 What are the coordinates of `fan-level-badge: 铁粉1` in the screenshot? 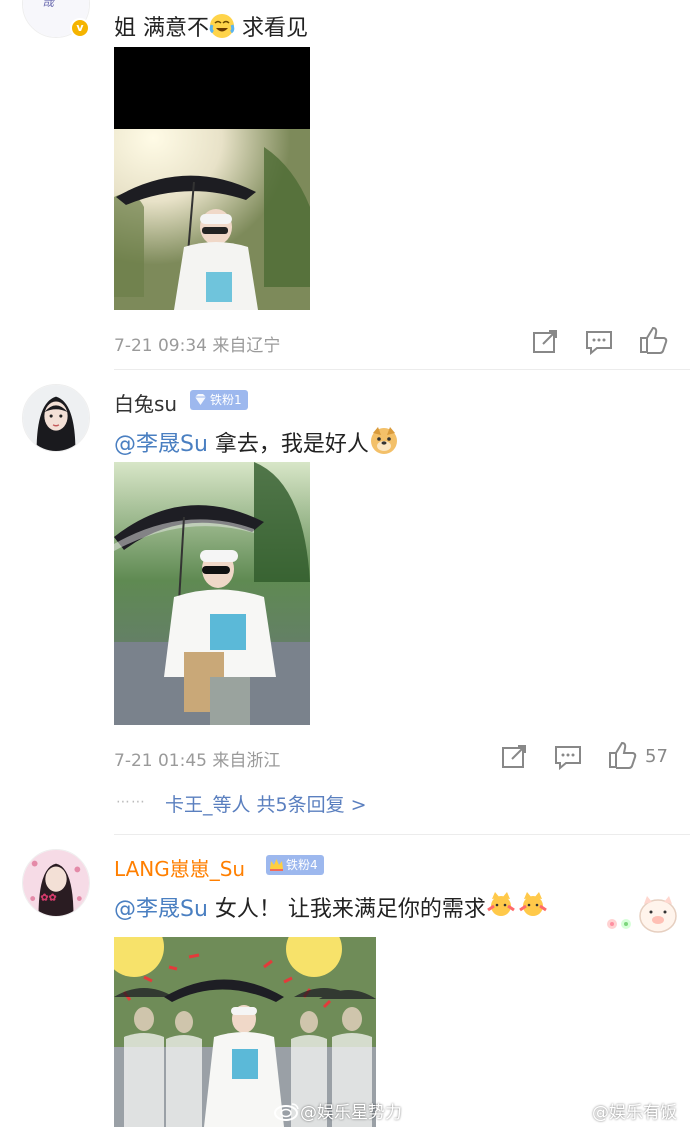 It's located at (219, 400).